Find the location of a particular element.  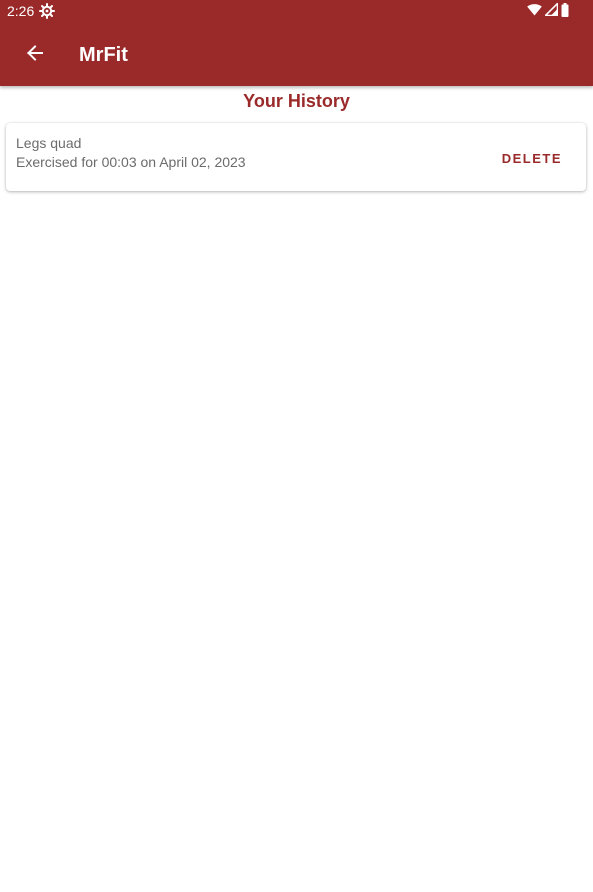

page-title: Your History is located at coordinates (296, 101).